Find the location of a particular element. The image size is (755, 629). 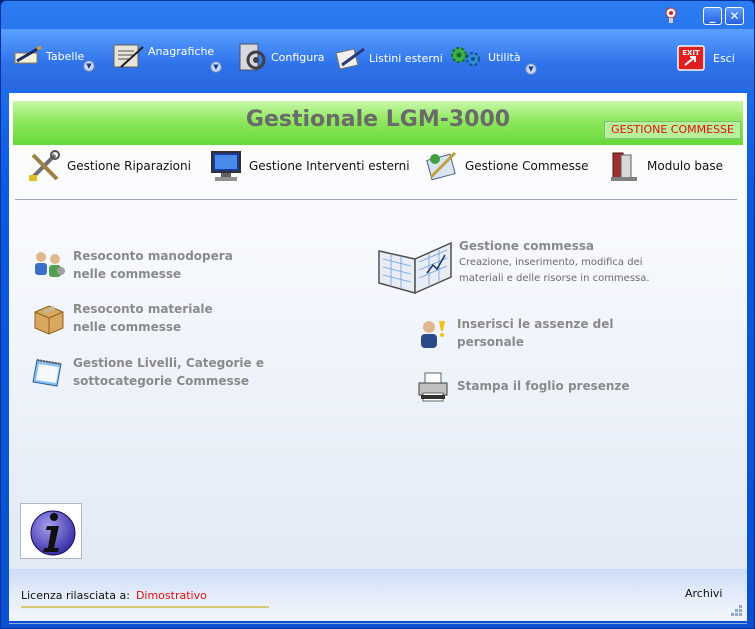

module-gestione-commesse: Gestione Commesse is located at coordinates (507, 166).